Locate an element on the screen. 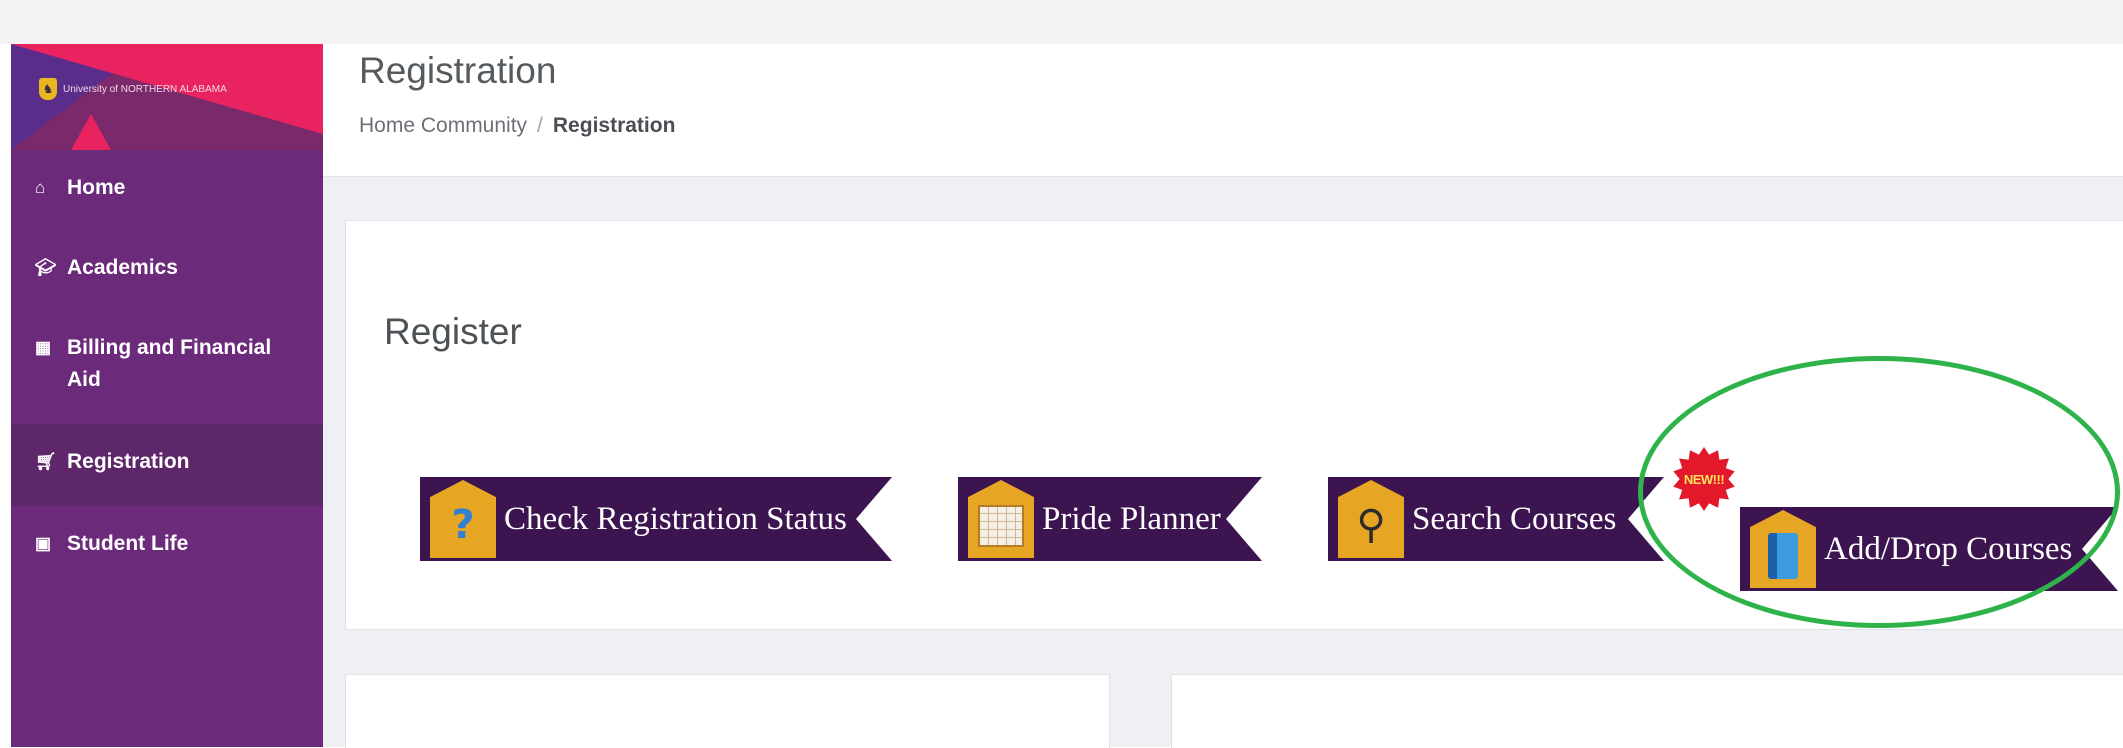 Image resolution: width=2123 pixels, height=748 pixels. pride-planner-button: Pride Planner is located at coordinates (1110, 519).